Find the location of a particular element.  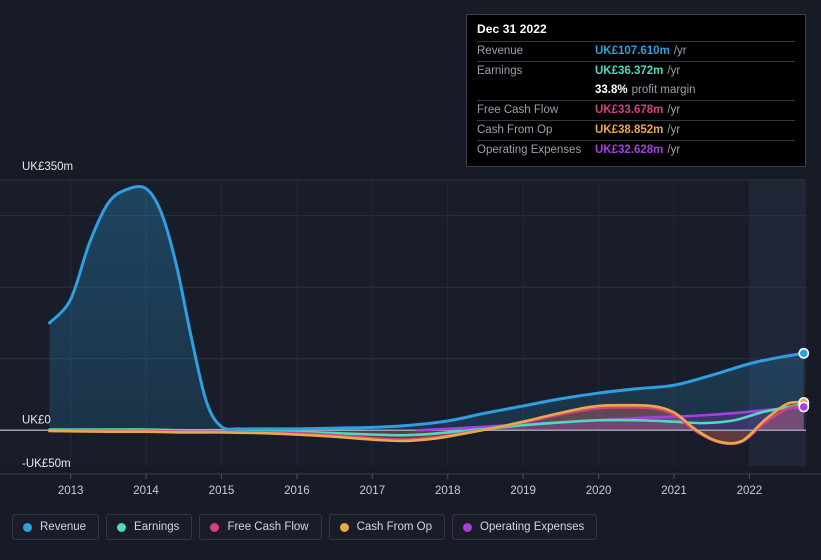

legend-label: Free Cash Flow is located at coordinates (268, 527).